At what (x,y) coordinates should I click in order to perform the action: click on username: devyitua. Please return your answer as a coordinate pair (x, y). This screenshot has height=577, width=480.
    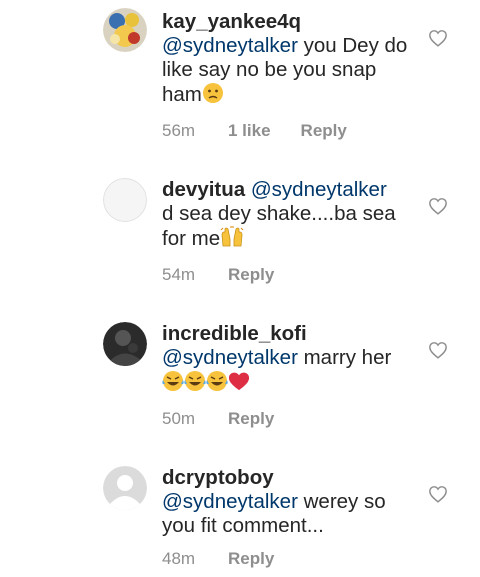
    Looking at the image, I should click on (203, 189).